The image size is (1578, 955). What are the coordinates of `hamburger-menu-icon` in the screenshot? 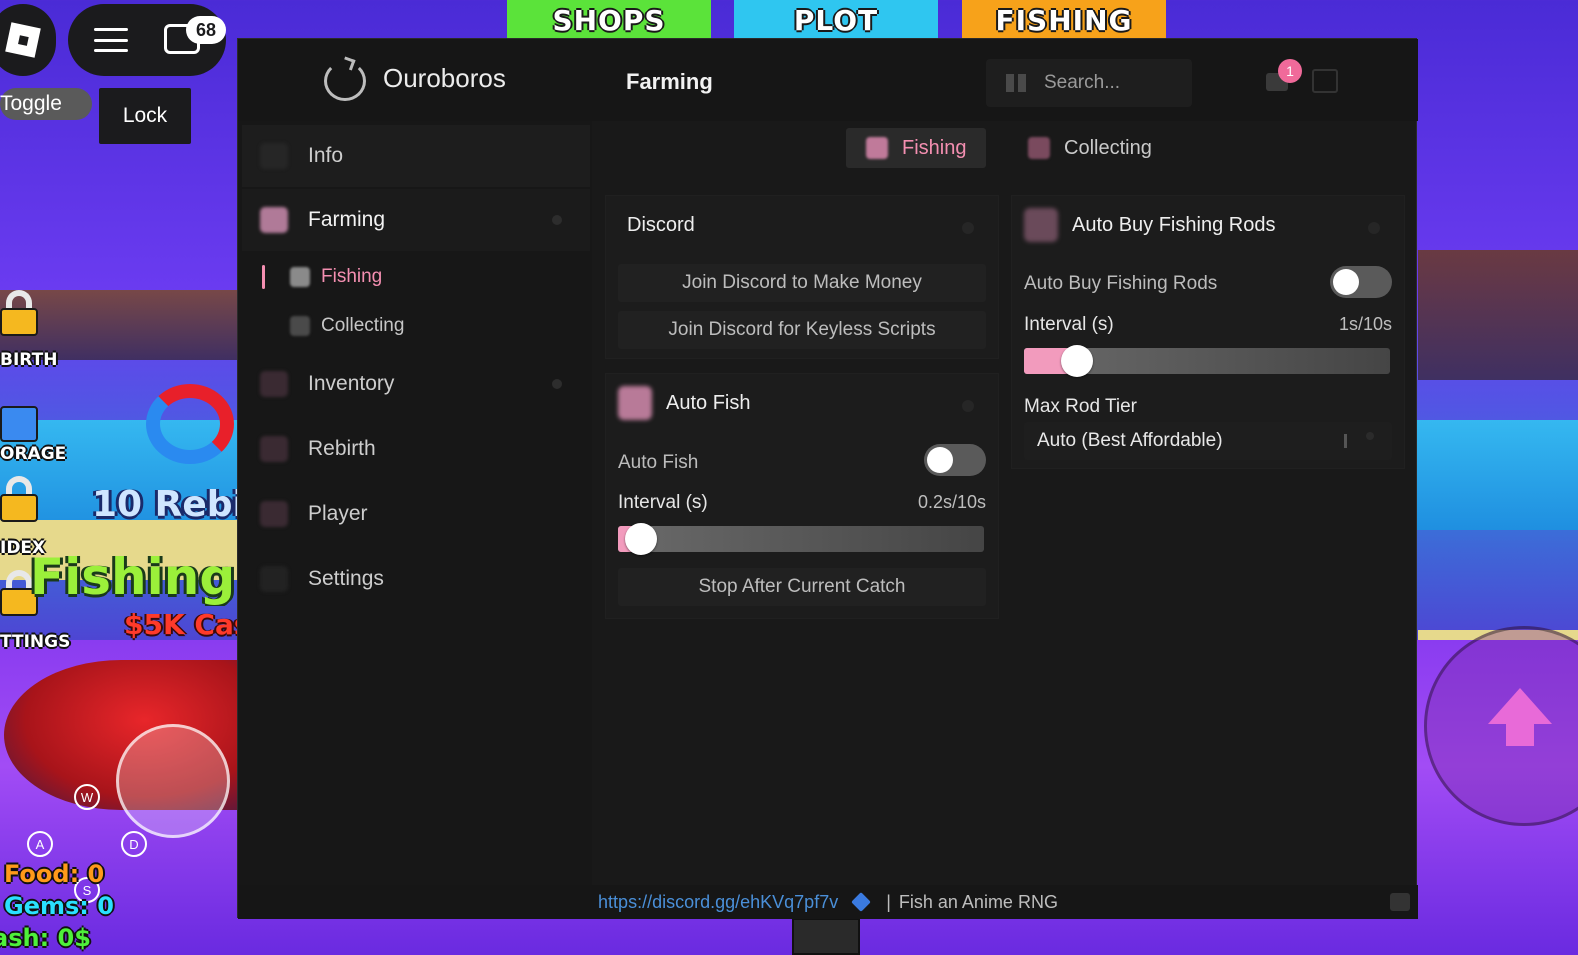 It's located at (111, 40).